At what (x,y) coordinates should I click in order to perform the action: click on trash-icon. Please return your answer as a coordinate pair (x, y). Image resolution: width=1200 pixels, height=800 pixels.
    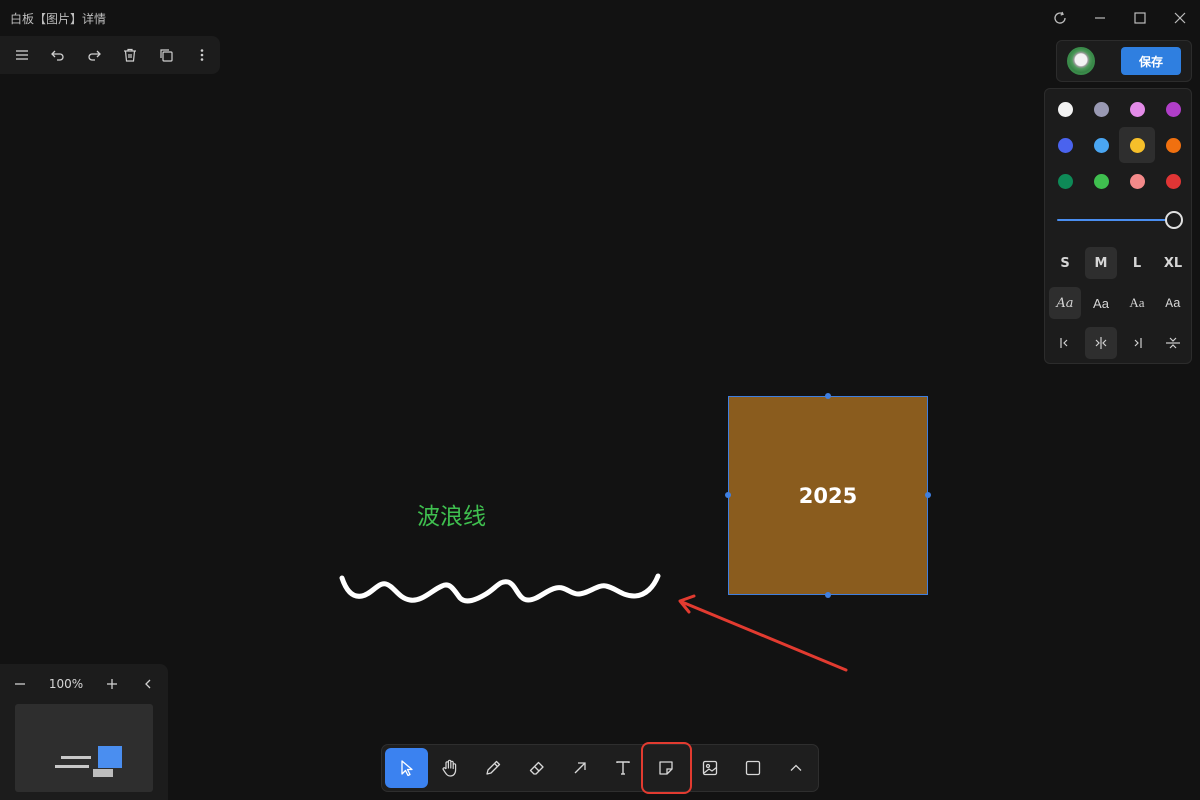
    Looking at the image, I should click on (130, 55).